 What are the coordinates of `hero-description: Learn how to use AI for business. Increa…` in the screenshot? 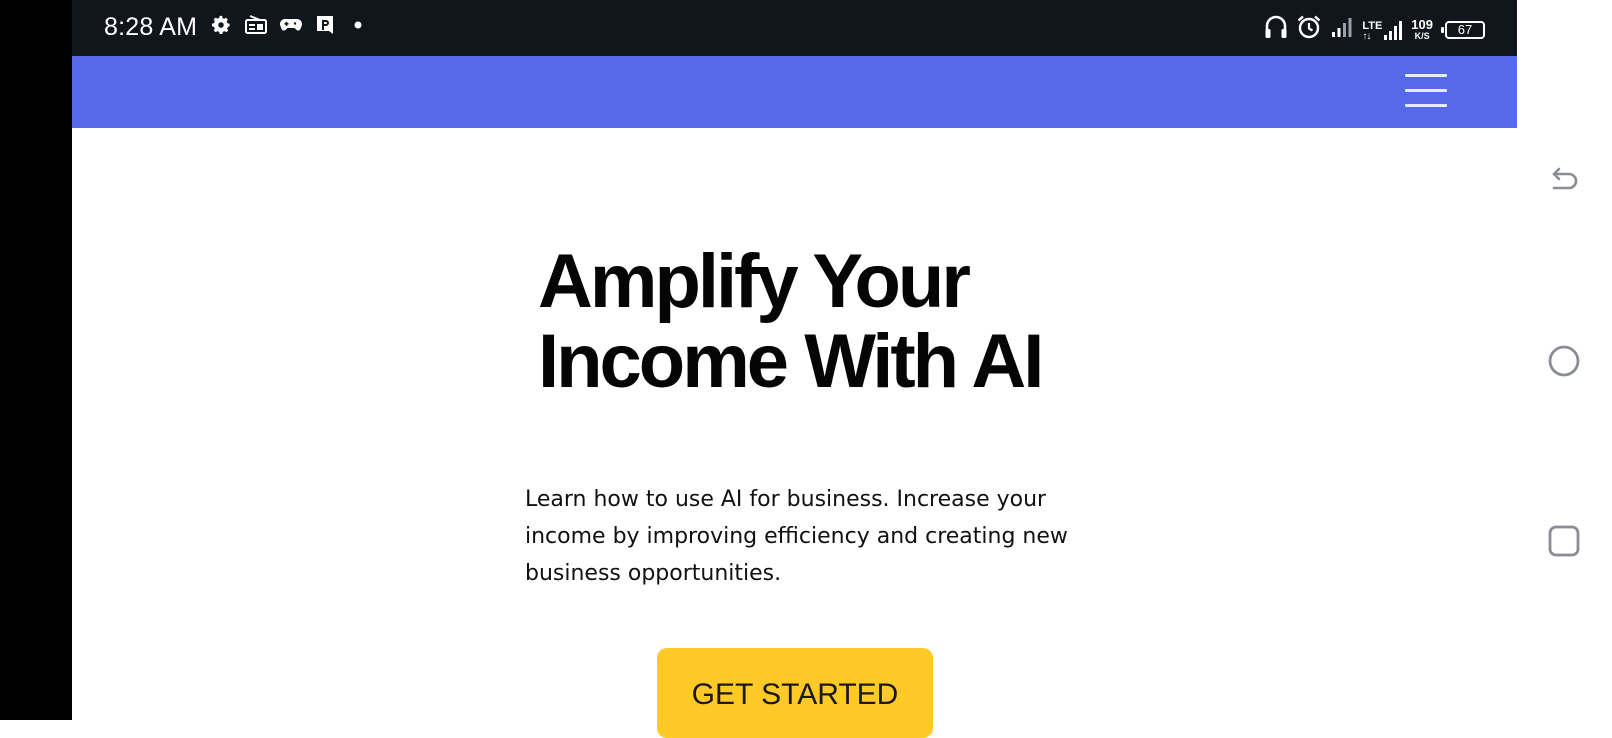 It's located at (805, 536).